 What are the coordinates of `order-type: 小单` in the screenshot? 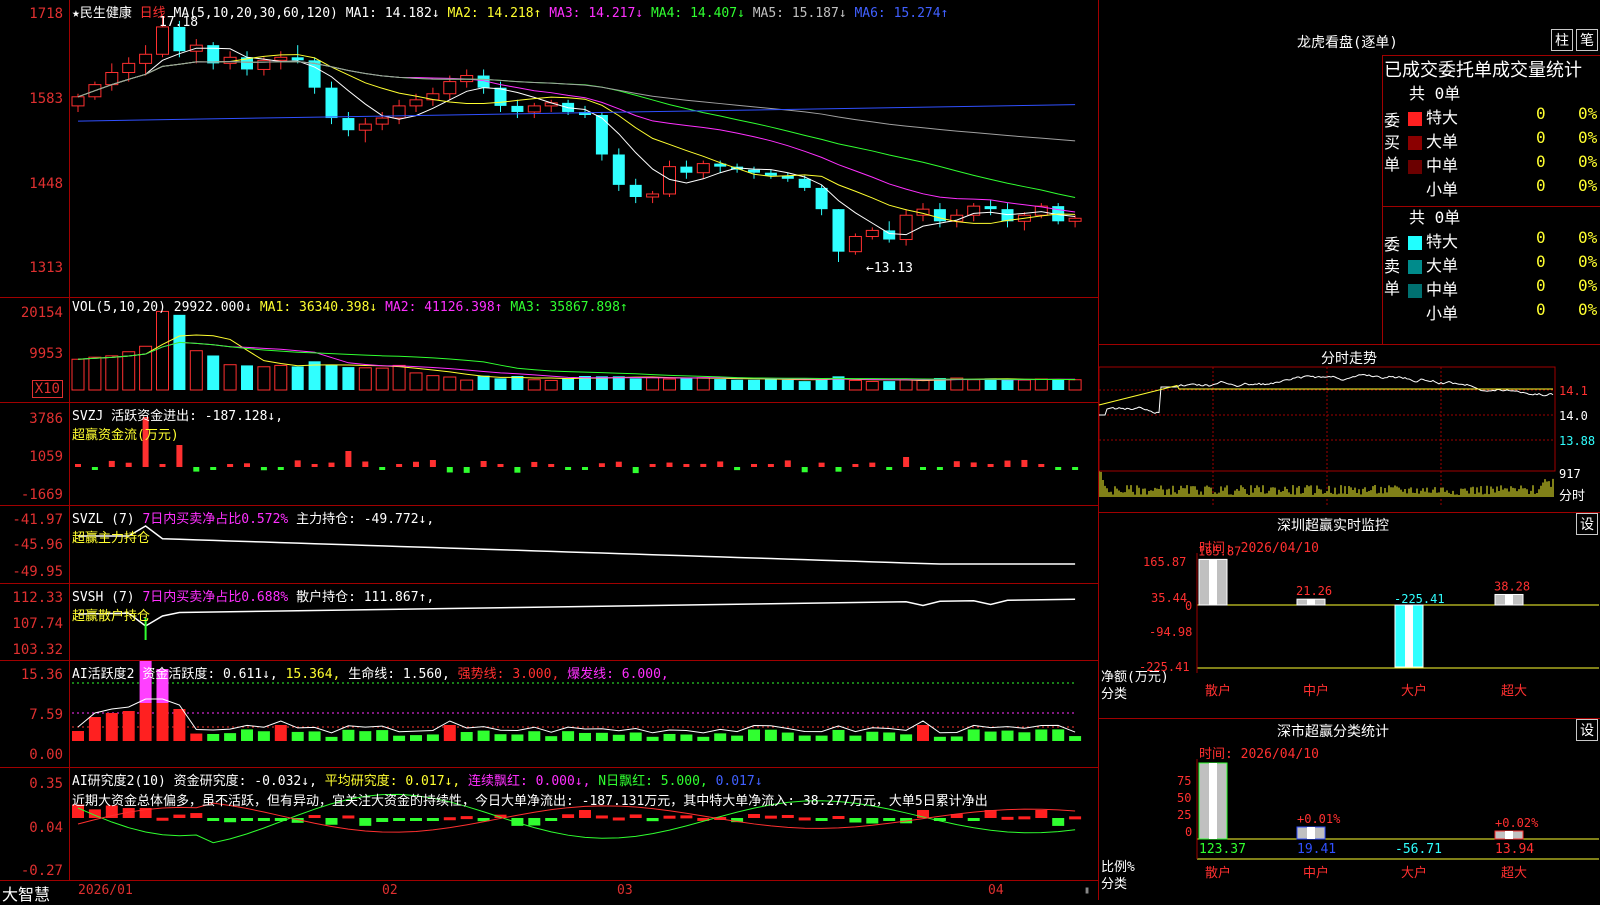 It's located at (1442, 313).